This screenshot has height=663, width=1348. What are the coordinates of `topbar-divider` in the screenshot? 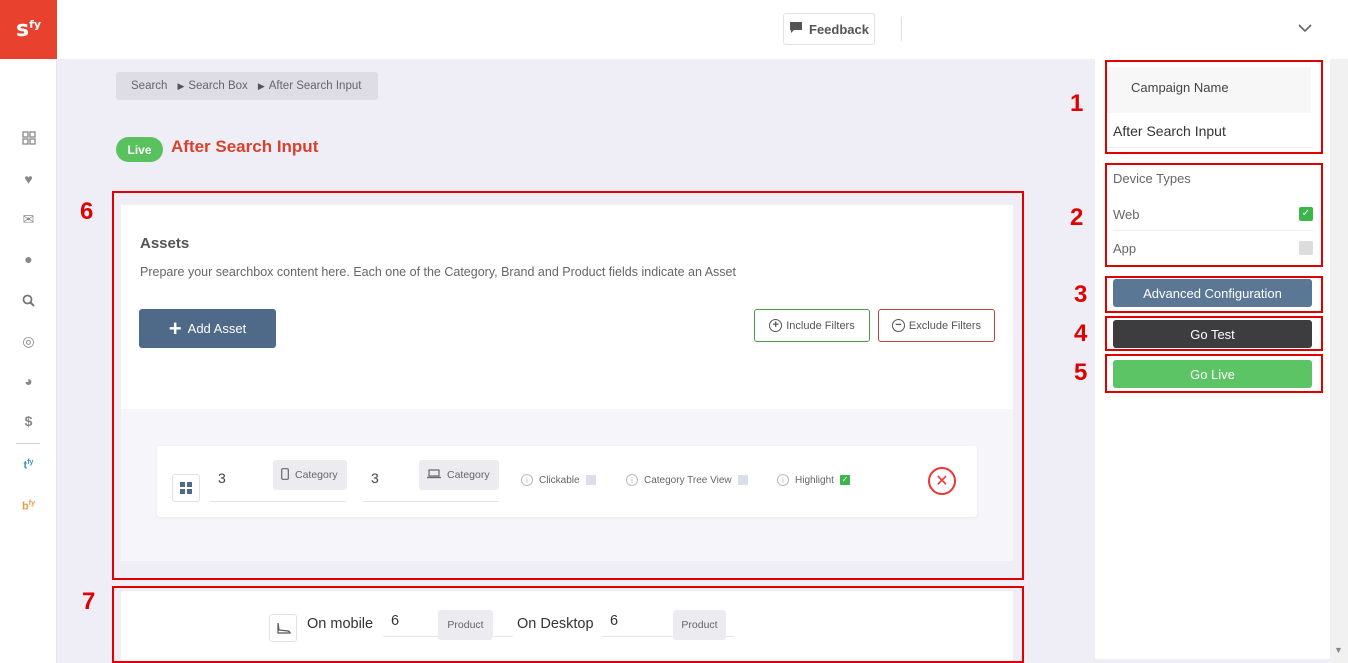 It's located at (901, 29).